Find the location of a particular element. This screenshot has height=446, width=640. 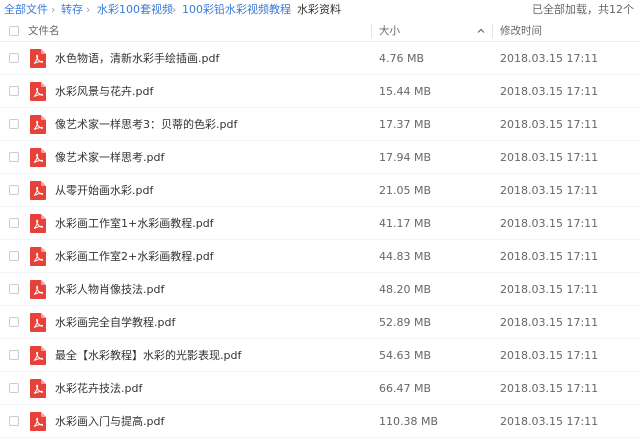

file-row: 水色物语，清新水彩手绘插画.pdf 4.76 MB 2018.03.15 17:11 is located at coordinates (320, 58).